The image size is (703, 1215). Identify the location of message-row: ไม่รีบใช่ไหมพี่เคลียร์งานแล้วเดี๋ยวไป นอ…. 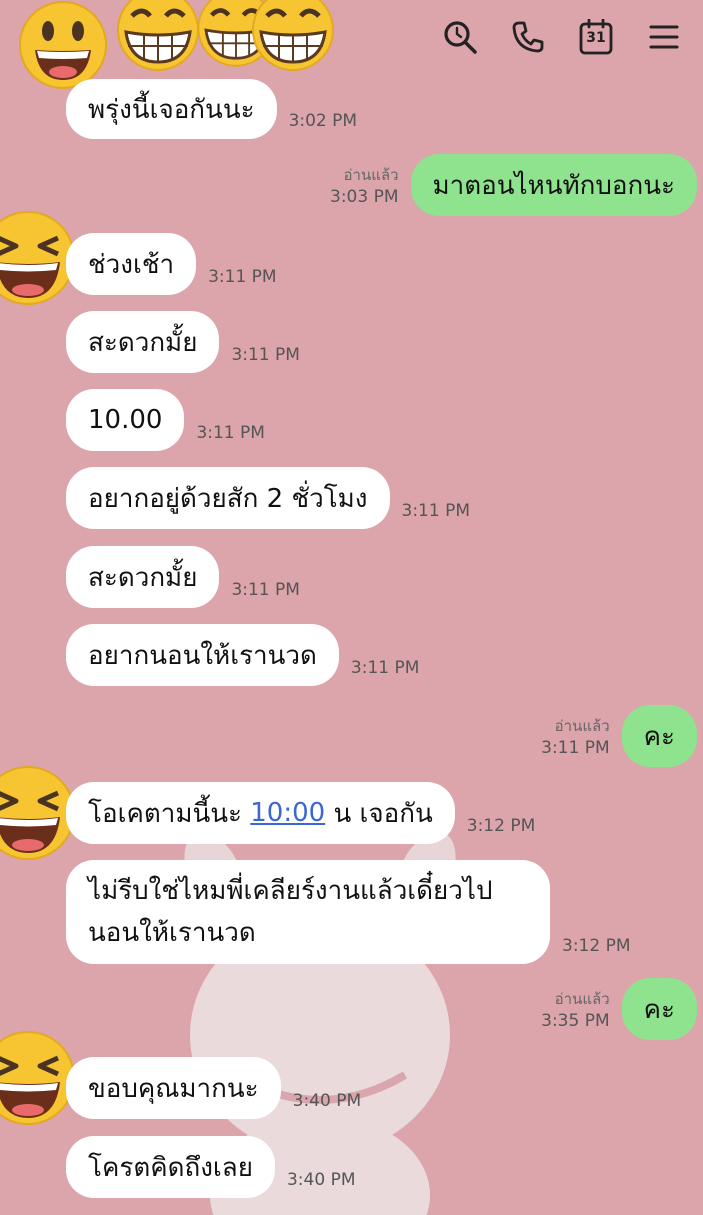
(348, 912).